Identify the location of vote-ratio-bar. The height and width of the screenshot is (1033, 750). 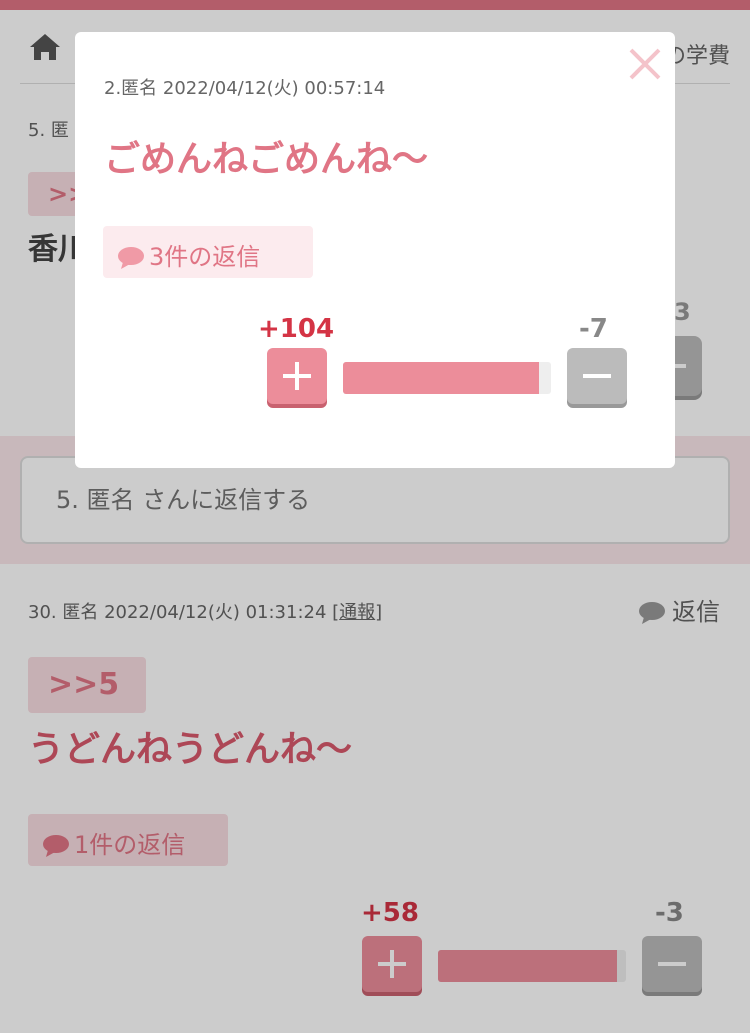
(447, 378).